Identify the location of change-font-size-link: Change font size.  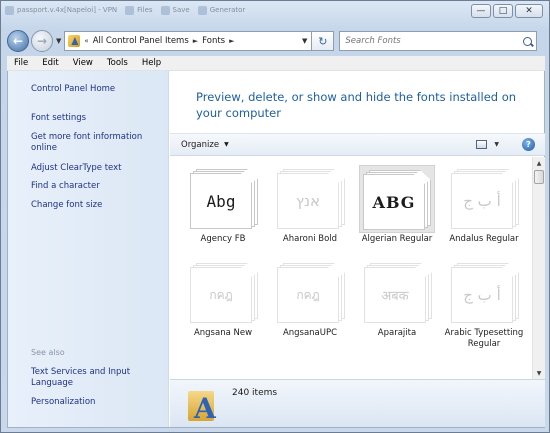
(66, 205).